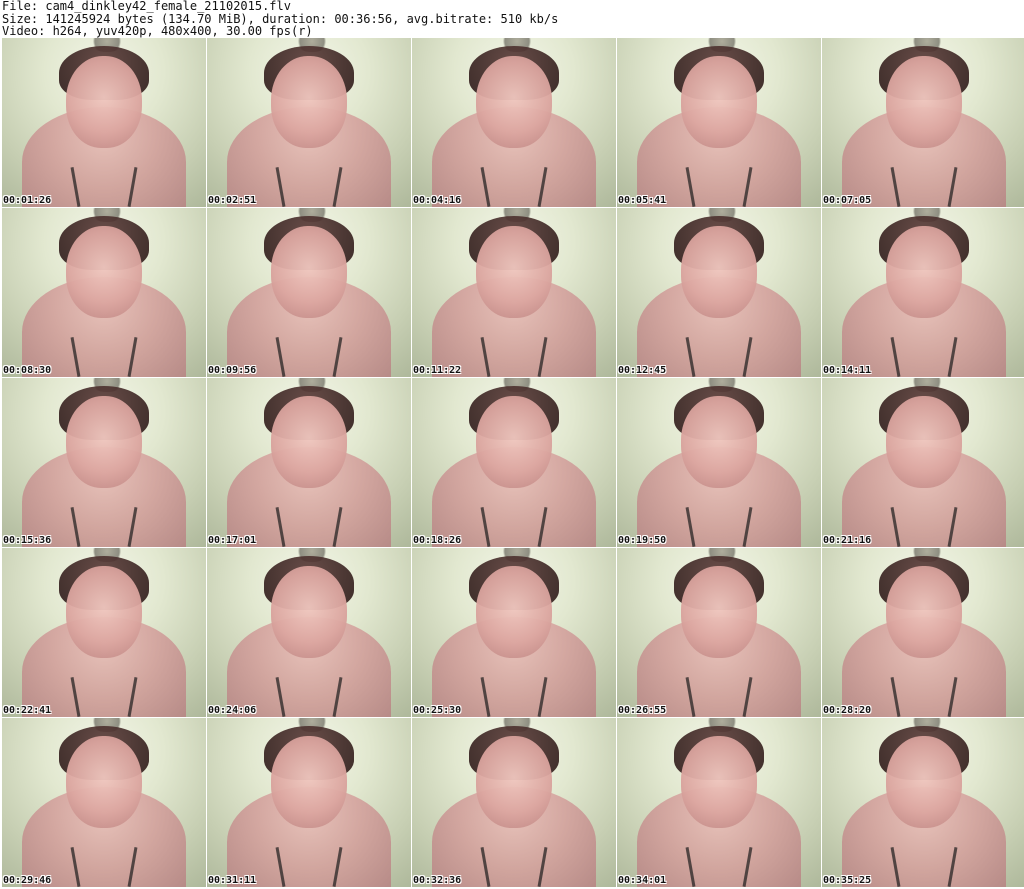 The width and height of the screenshot is (1024, 889). What do you see at coordinates (642, 370) in the screenshot?
I see `thumbnail-timestamp: 00:12:45` at bounding box center [642, 370].